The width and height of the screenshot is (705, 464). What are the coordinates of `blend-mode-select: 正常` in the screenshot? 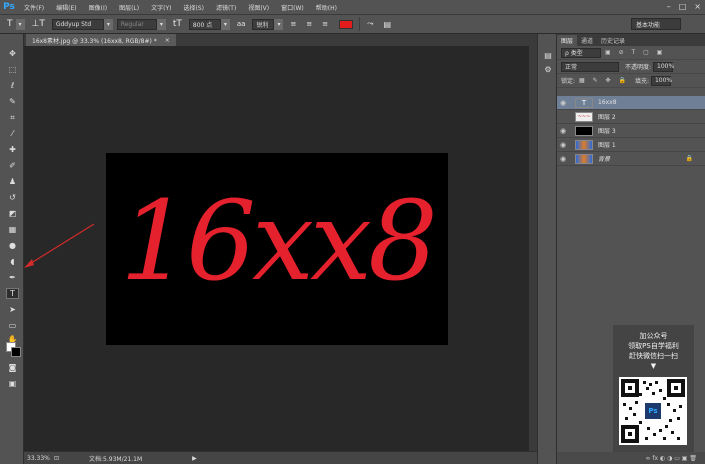 It's located at (590, 66).